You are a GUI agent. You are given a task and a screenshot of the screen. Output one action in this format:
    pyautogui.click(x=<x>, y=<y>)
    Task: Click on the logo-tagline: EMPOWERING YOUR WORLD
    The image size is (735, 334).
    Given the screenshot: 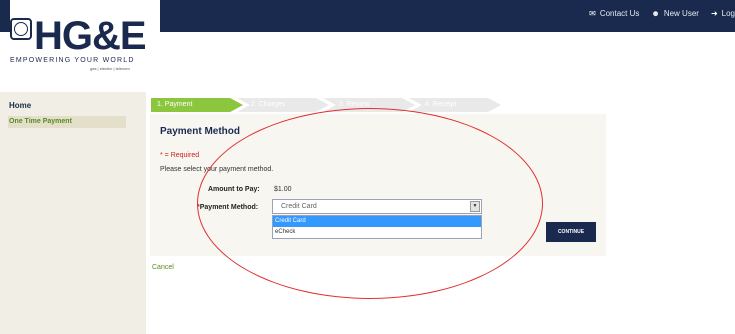 What is the action you would take?
    pyautogui.click(x=72, y=60)
    